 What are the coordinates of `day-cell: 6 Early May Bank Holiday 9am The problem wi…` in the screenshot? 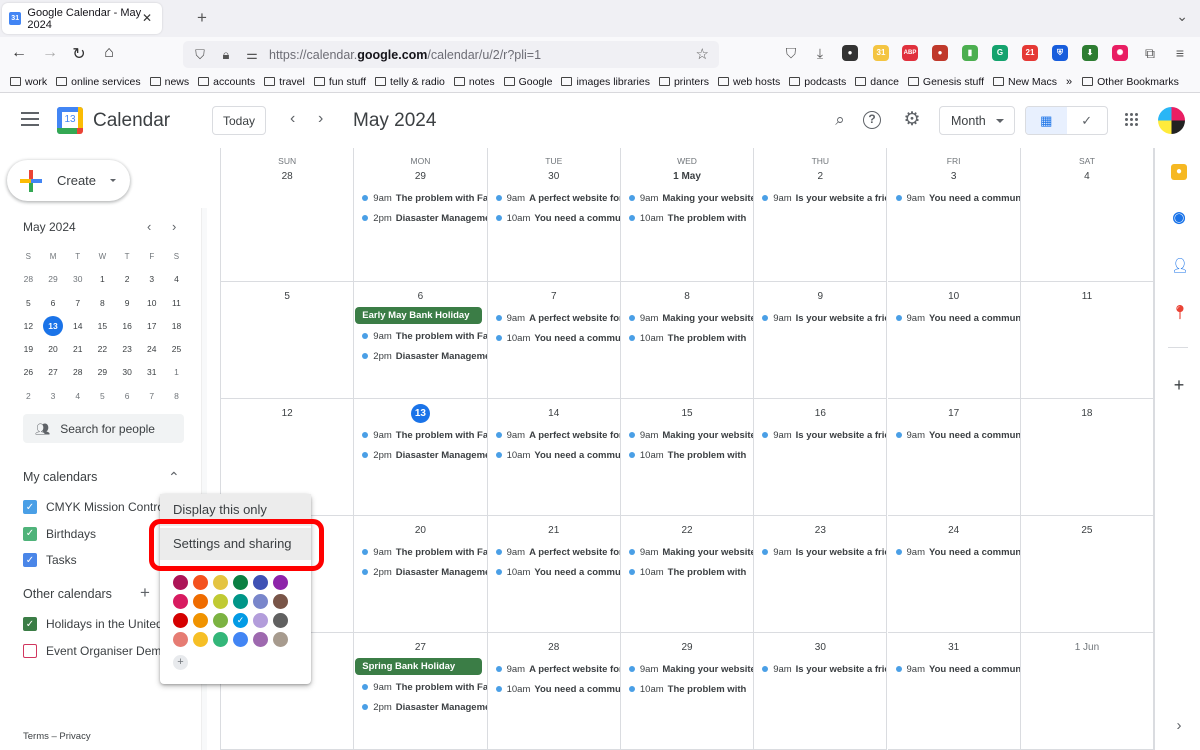 It's located at (421, 340).